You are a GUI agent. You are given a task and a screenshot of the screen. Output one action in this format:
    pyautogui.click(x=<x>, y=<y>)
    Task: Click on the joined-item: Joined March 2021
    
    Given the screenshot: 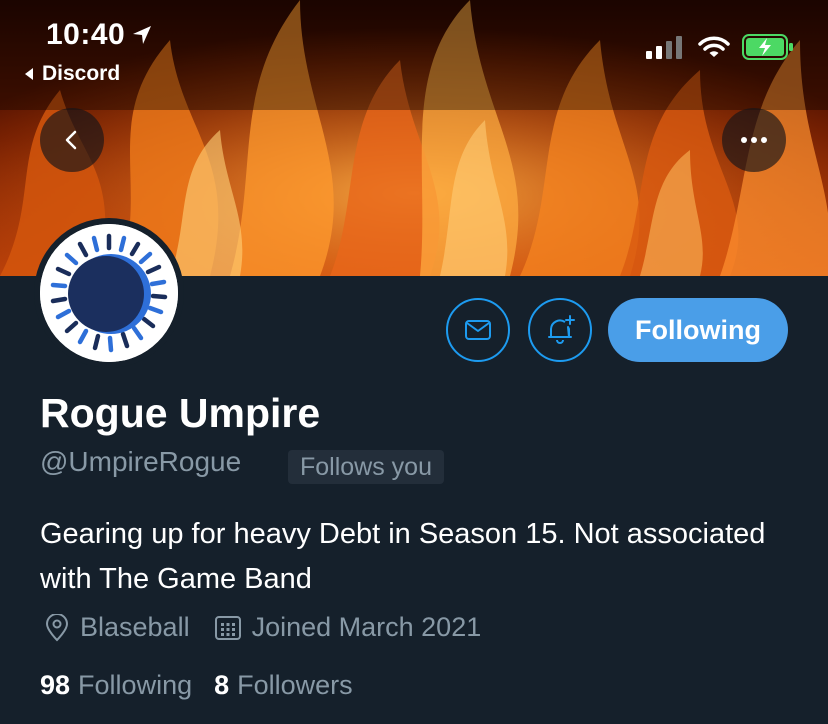 What is the action you would take?
    pyautogui.click(x=348, y=627)
    